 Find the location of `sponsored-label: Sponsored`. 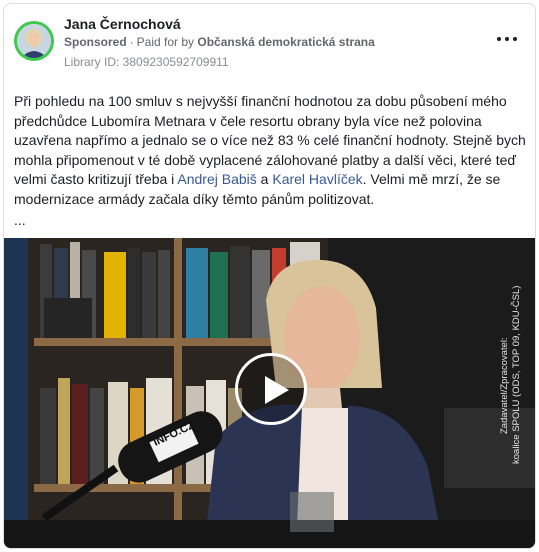

sponsored-label: Sponsored is located at coordinates (95, 42).